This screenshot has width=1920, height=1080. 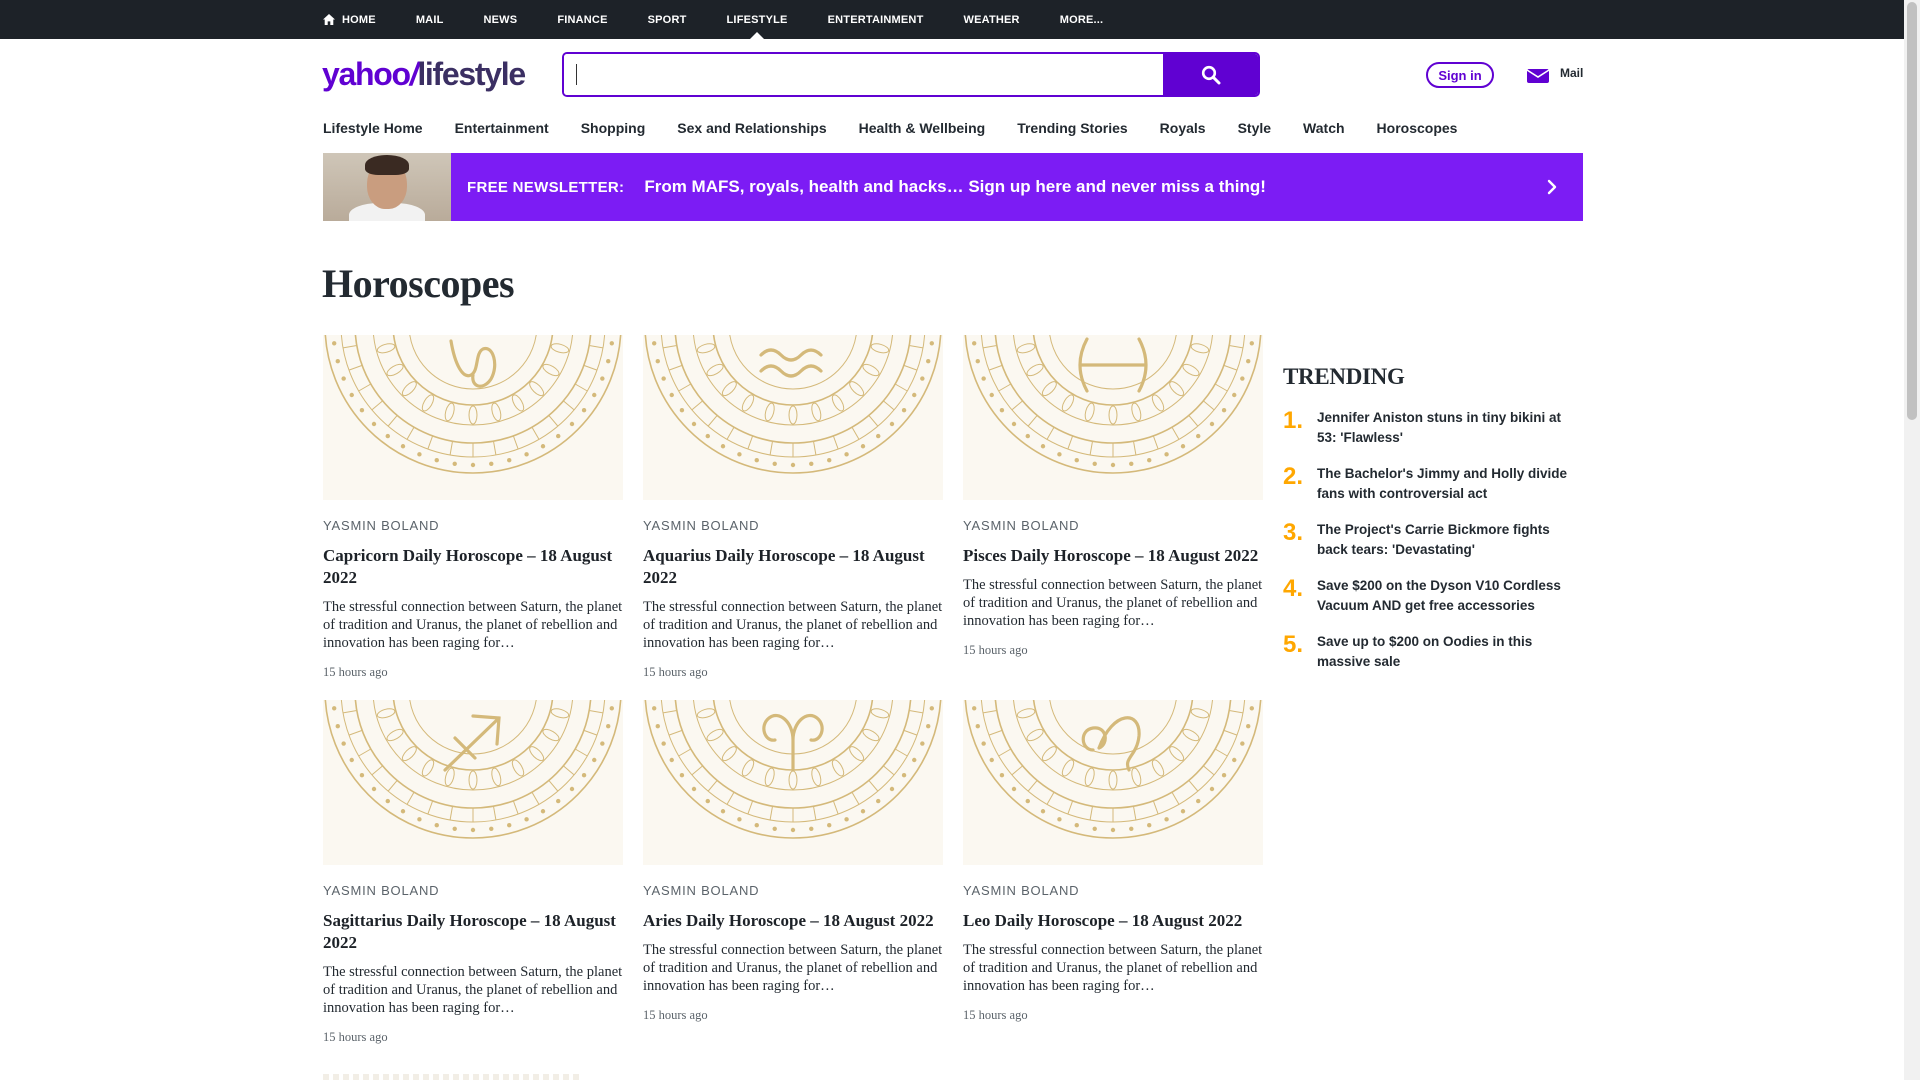 I want to click on newsletter-thumbnail, so click(x=387, y=187).